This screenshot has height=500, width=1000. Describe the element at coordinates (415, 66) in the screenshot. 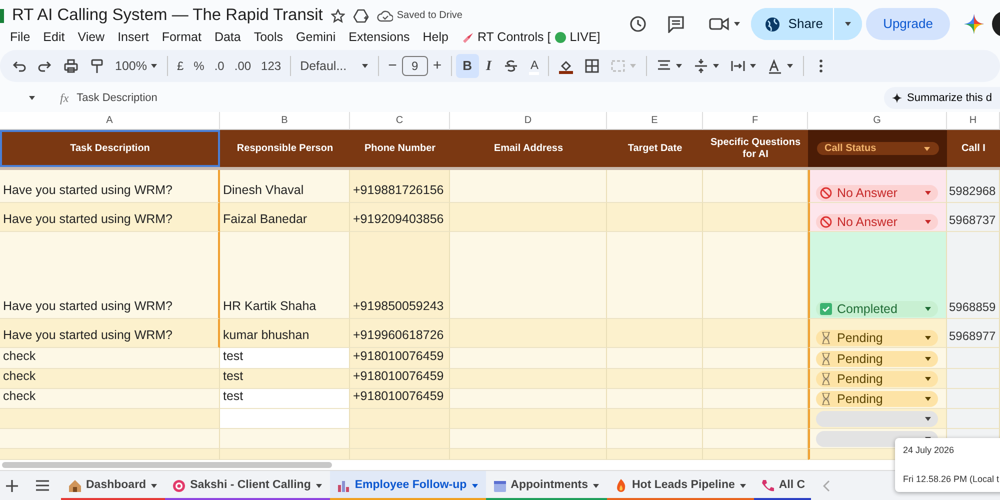

I see `font-size-field: 9` at that location.